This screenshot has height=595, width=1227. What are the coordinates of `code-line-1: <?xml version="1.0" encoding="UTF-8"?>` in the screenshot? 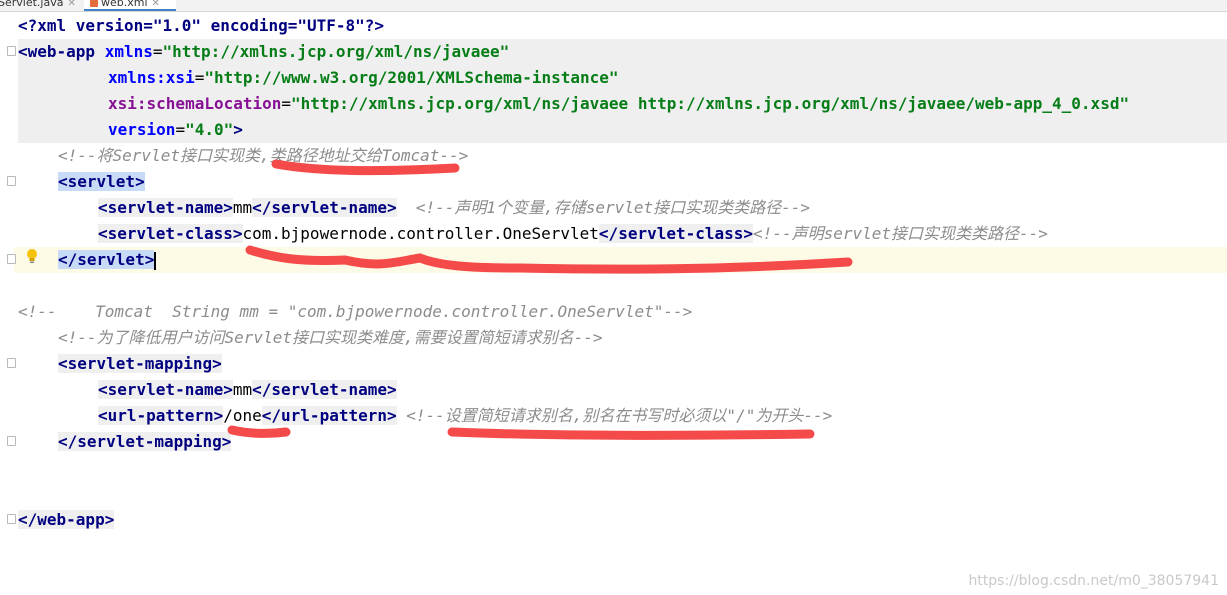 It's located at (201, 26).